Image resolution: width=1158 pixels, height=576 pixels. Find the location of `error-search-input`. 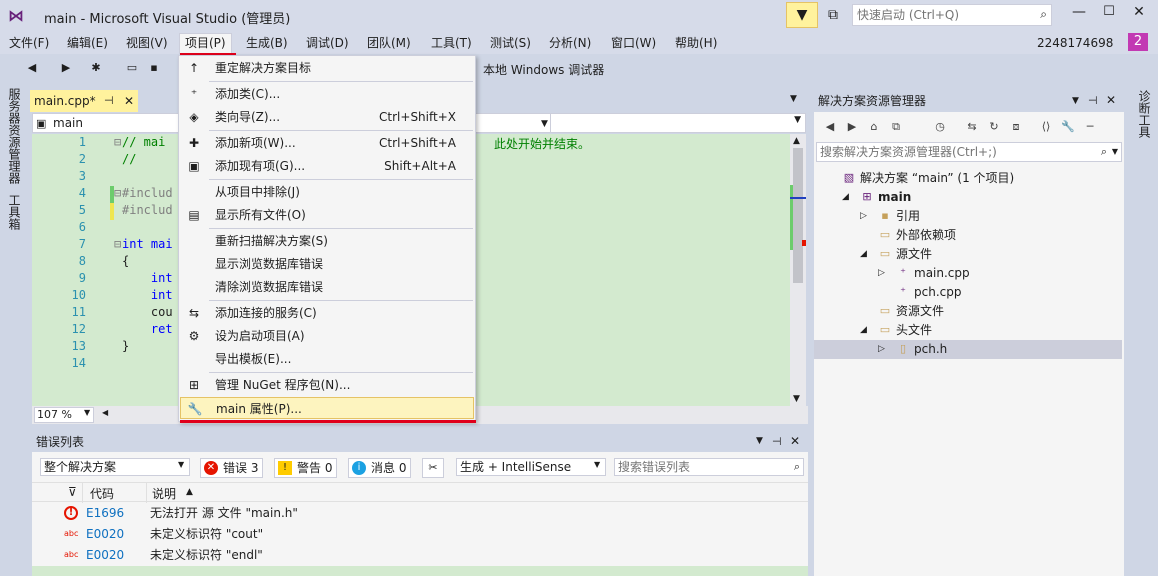

error-search-input is located at coordinates (695, 467).